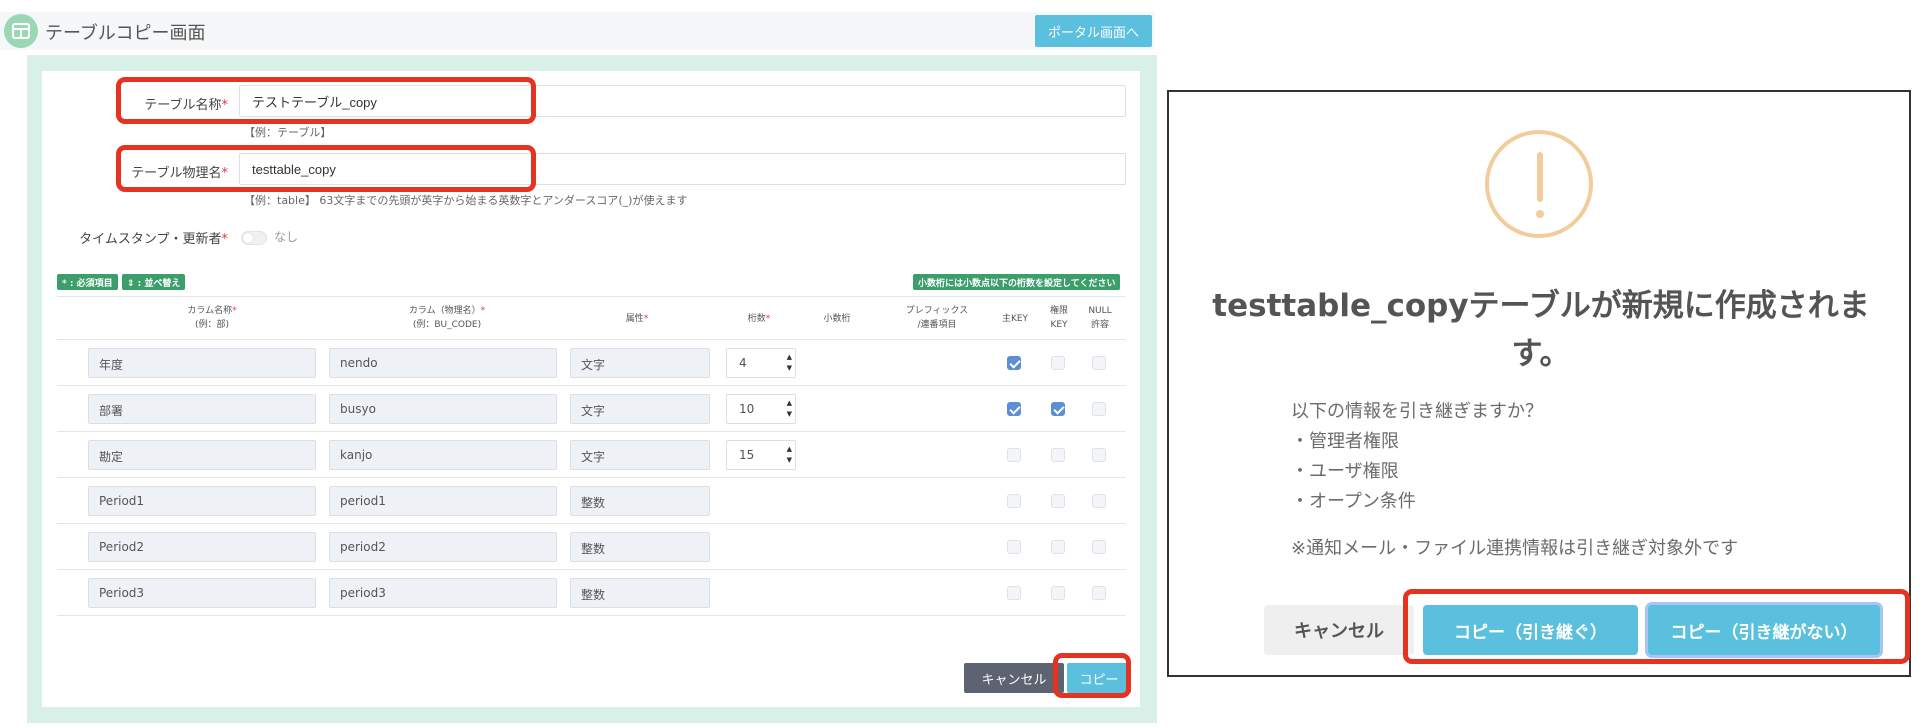  What do you see at coordinates (288, 132) in the screenshot?
I see `table-name-hint: 【例：テーブル】` at bounding box center [288, 132].